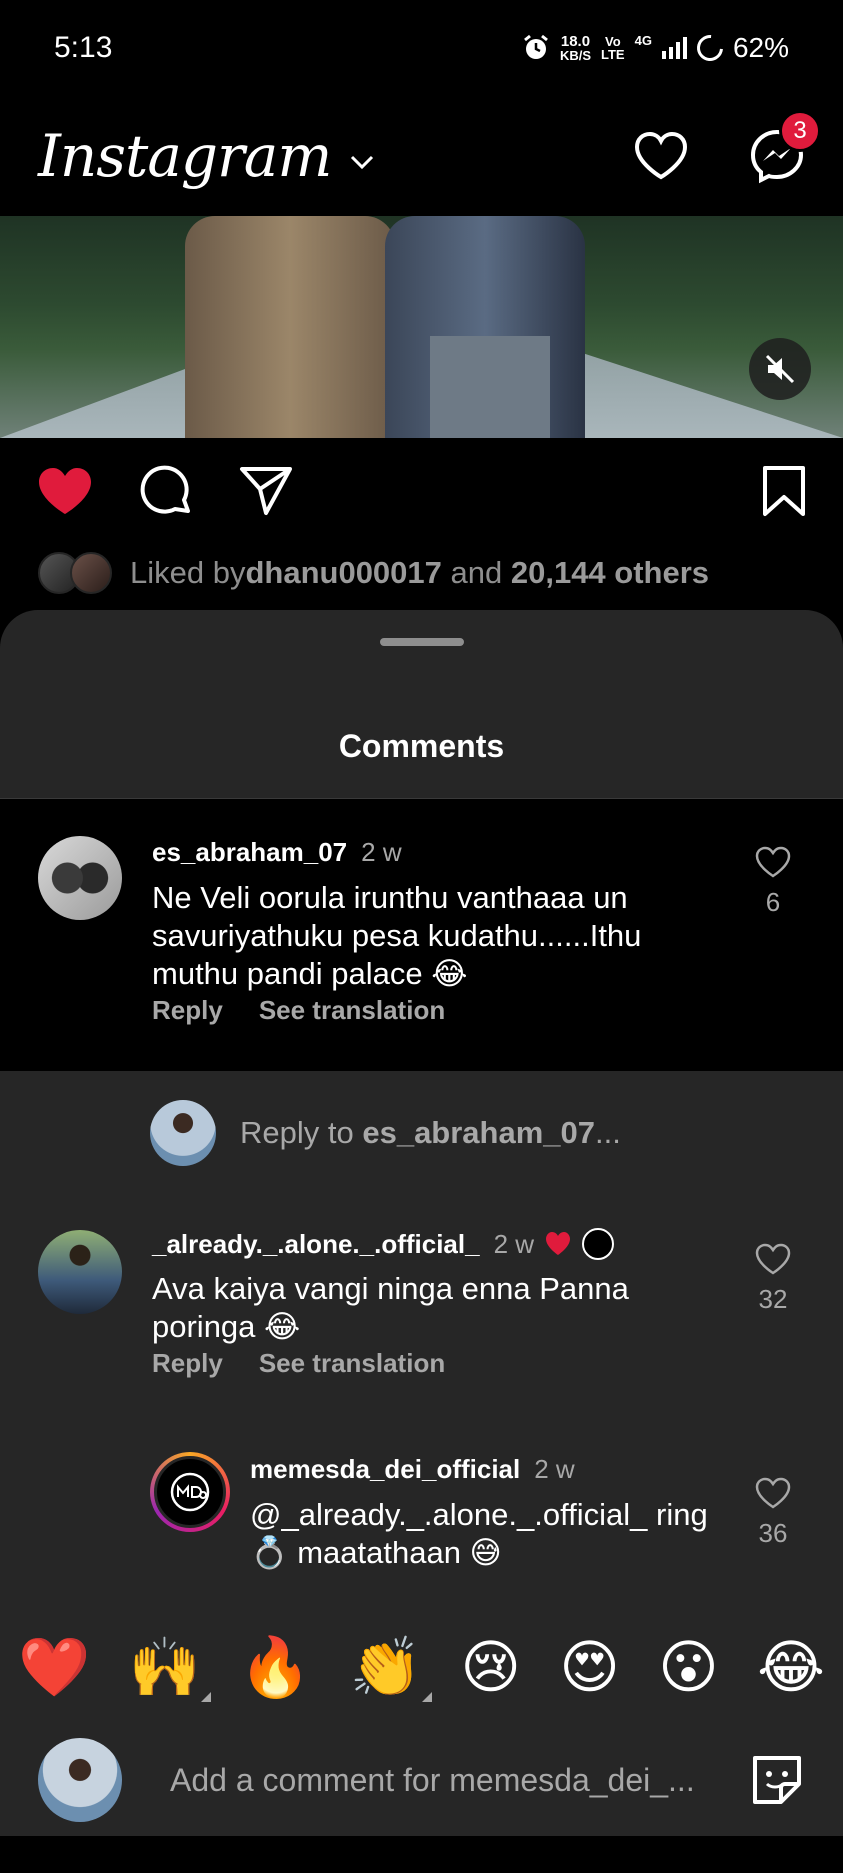  What do you see at coordinates (575, 48) in the screenshot?
I see `net-speed: 18.0 KB/S` at bounding box center [575, 48].